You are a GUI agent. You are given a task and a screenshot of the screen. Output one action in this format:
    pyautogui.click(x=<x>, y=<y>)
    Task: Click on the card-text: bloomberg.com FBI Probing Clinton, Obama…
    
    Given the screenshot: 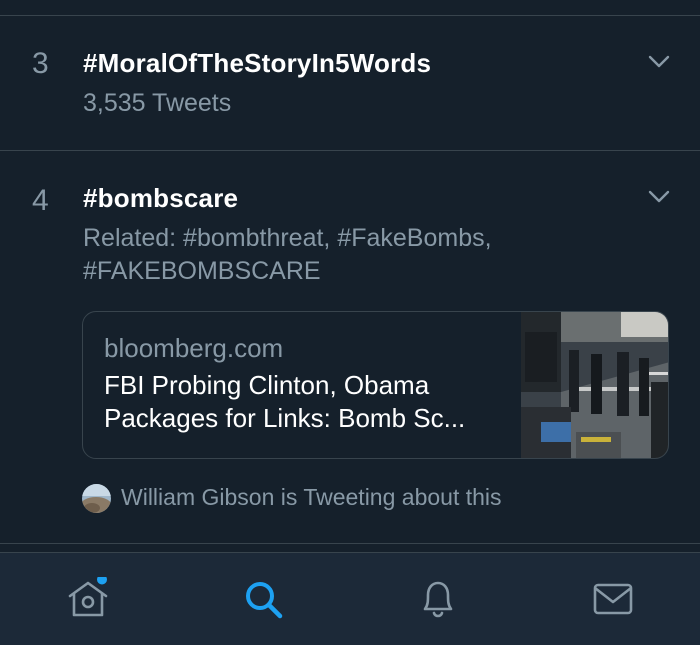 What is the action you would take?
    pyautogui.click(x=309, y=383)
    